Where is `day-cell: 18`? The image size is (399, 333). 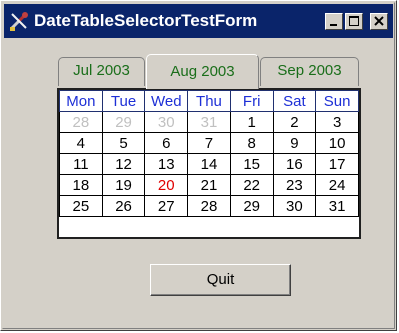 day-cell: 18 is located at coordinates (81, 185).